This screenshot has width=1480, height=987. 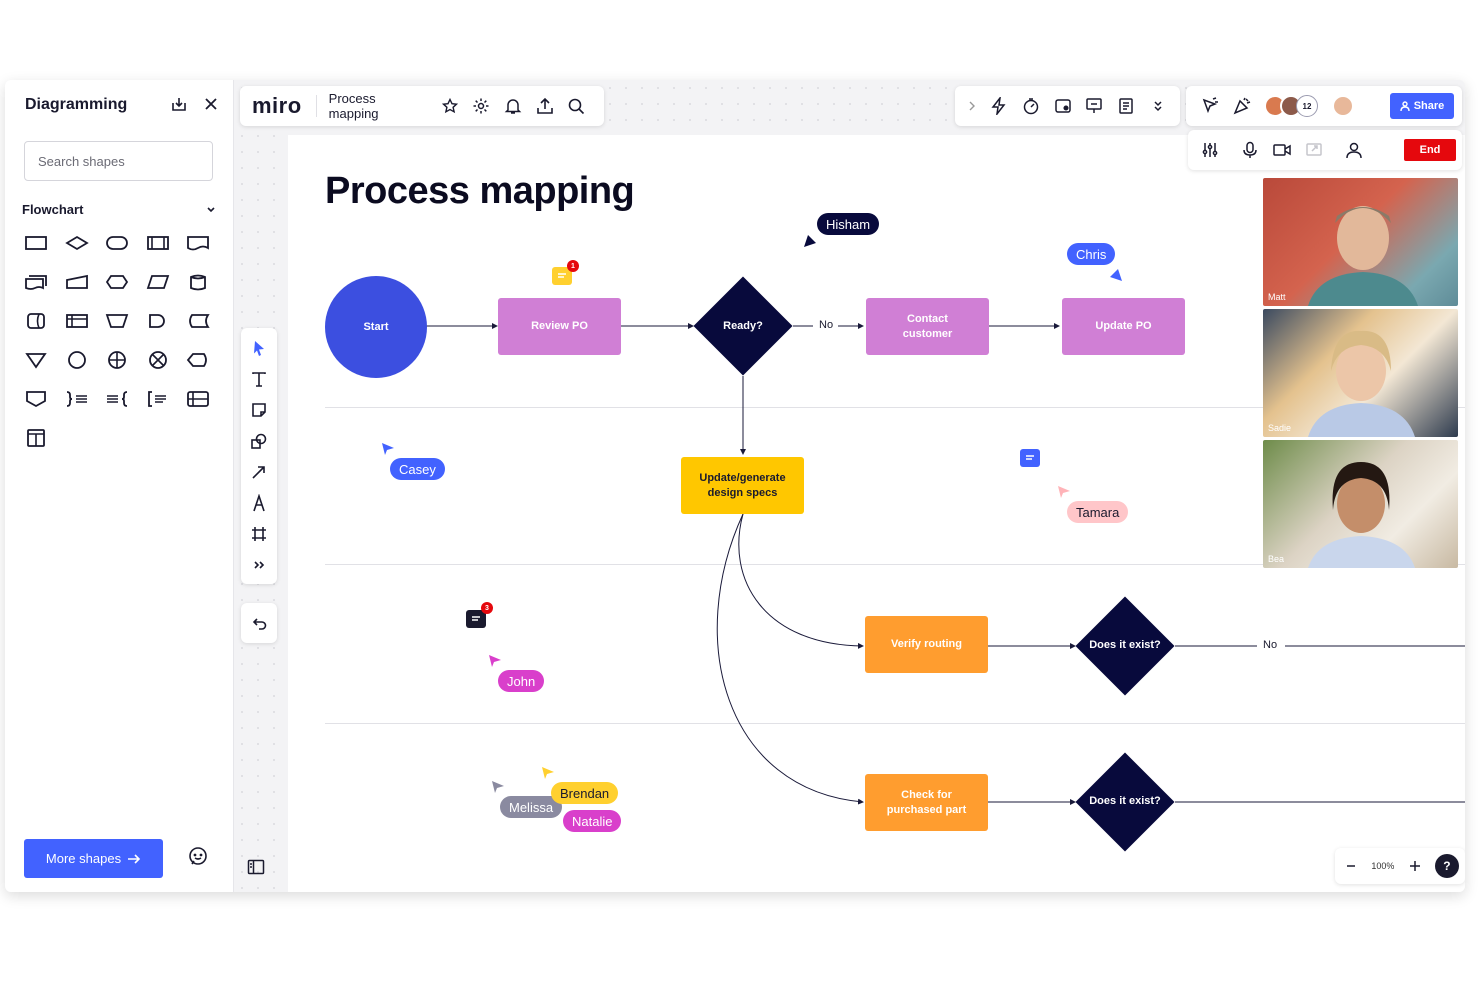 I want to click on end-call-button: End, so click(x=1430, y=150).